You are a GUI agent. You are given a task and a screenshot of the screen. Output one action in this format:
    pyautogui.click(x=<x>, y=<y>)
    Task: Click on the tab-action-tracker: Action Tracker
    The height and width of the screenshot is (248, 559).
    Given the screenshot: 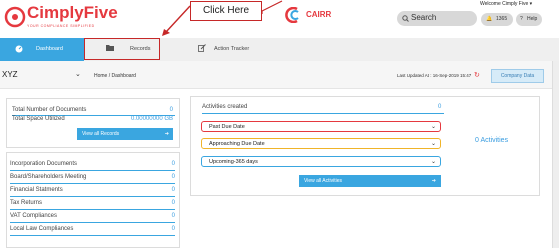 What is the action you would take?
    pyautogui.click(x=230, y=49)
    